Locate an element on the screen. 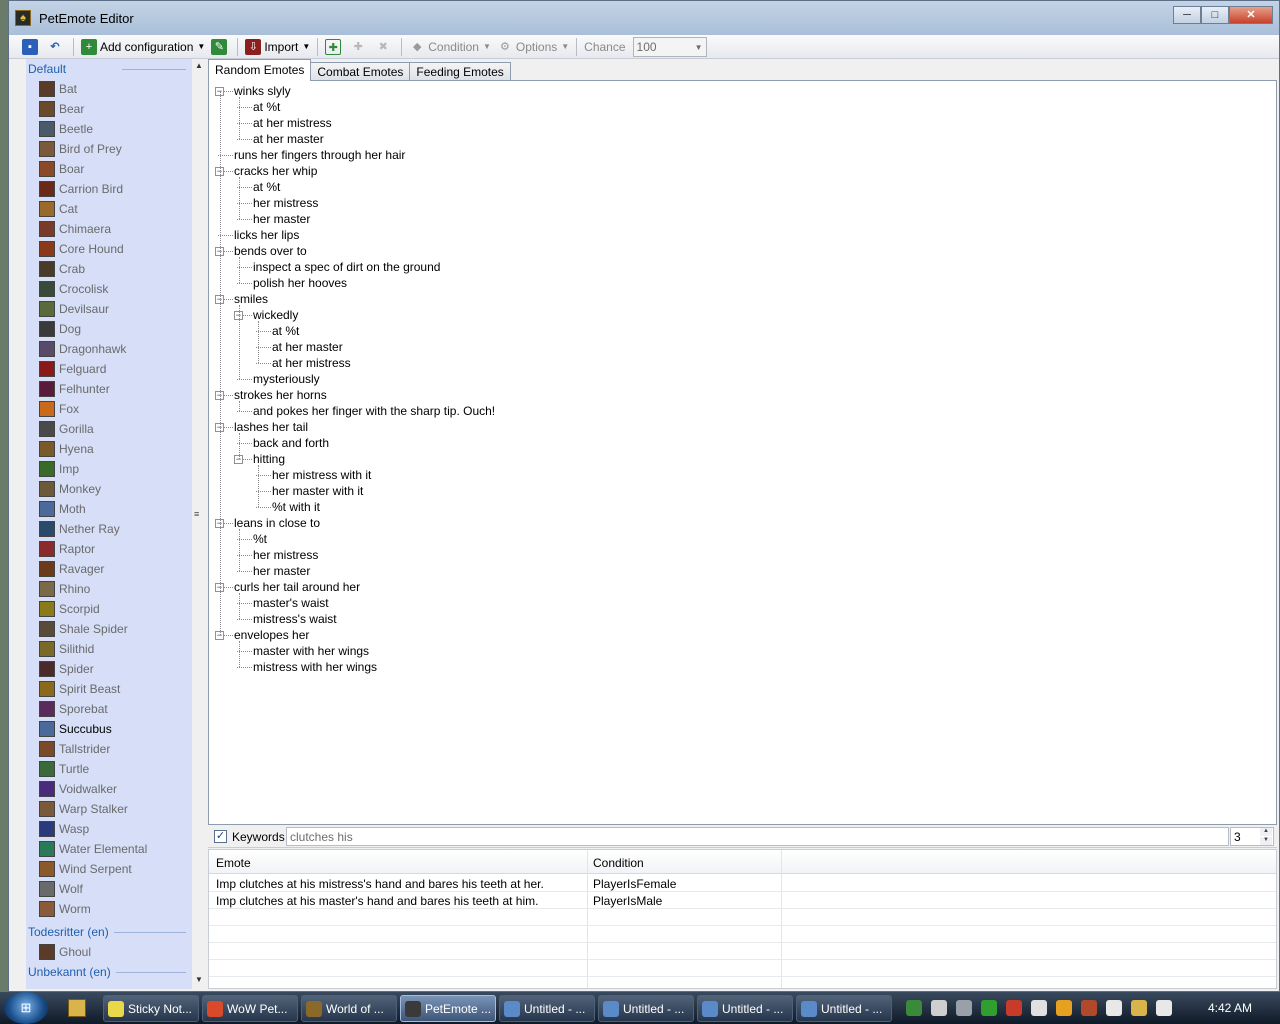  sidebar-item-devilsaur: Devilsaur is located at coordinates (109, 309).